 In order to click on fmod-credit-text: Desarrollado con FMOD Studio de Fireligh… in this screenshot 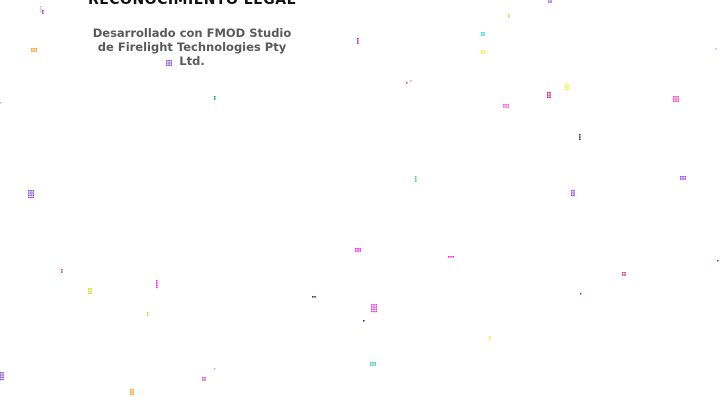, I will do `click(192, 47)`.